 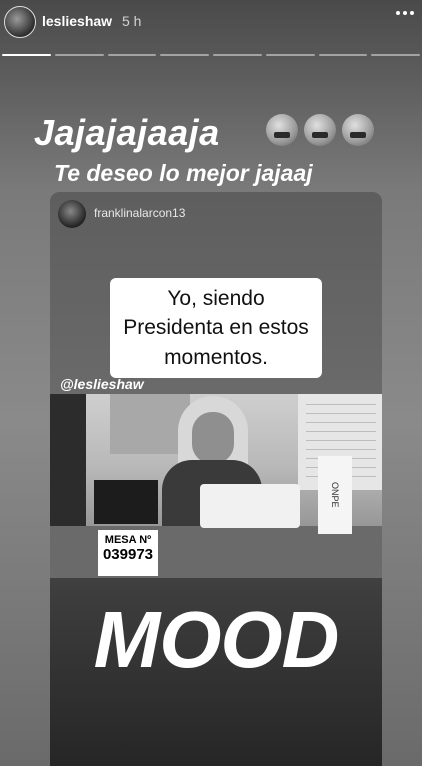 What do you see at coordinates (77, 21) in the screenshot?
I see `username: leslieshaw` at bounding box center [77, 21].